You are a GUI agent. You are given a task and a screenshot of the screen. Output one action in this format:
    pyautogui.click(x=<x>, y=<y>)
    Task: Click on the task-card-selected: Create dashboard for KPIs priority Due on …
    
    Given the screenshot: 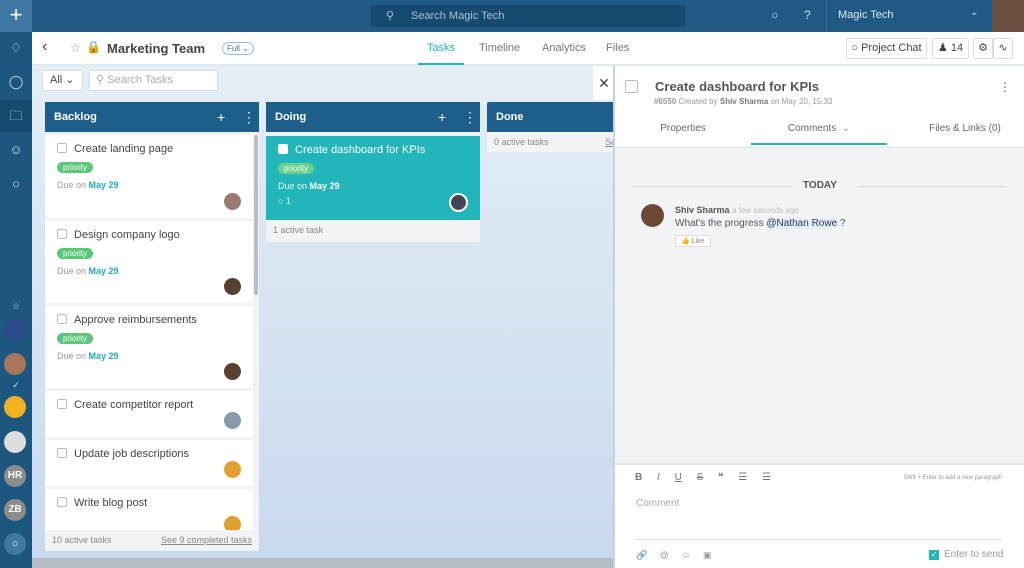 What is the action you would take?
    pyautogui.click(x=373, y=178)
    